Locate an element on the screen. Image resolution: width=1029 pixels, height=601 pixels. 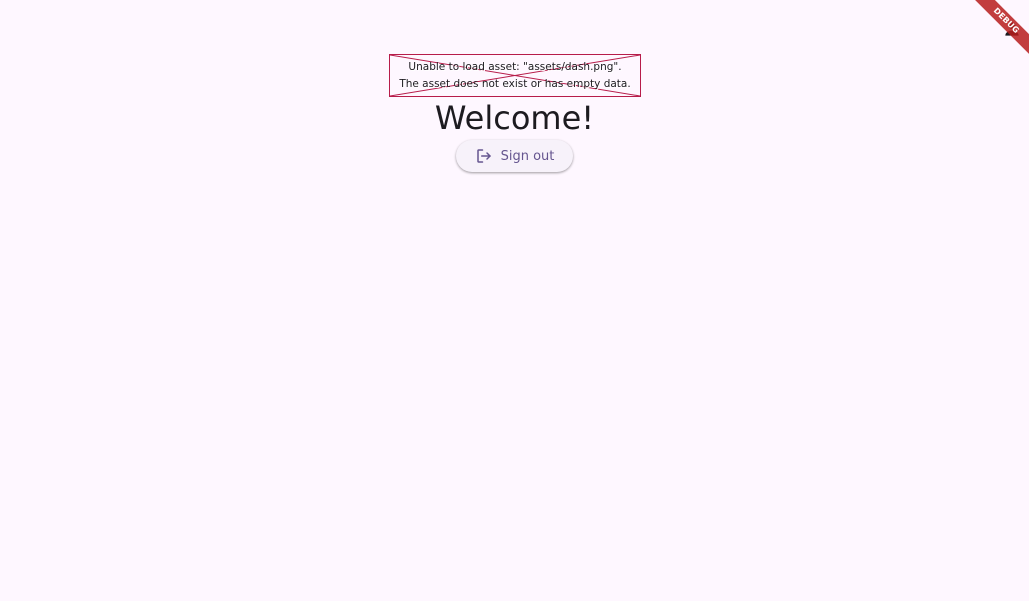
person-icon is located at coordinates (1012, 29).